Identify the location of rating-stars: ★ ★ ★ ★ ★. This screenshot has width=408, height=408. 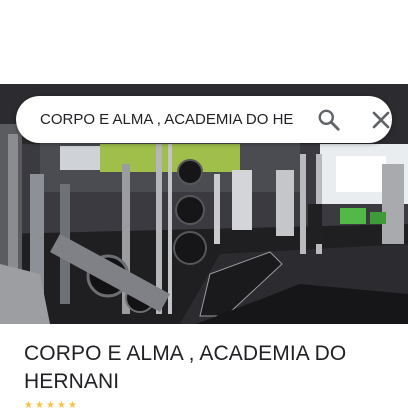
(50, 404).